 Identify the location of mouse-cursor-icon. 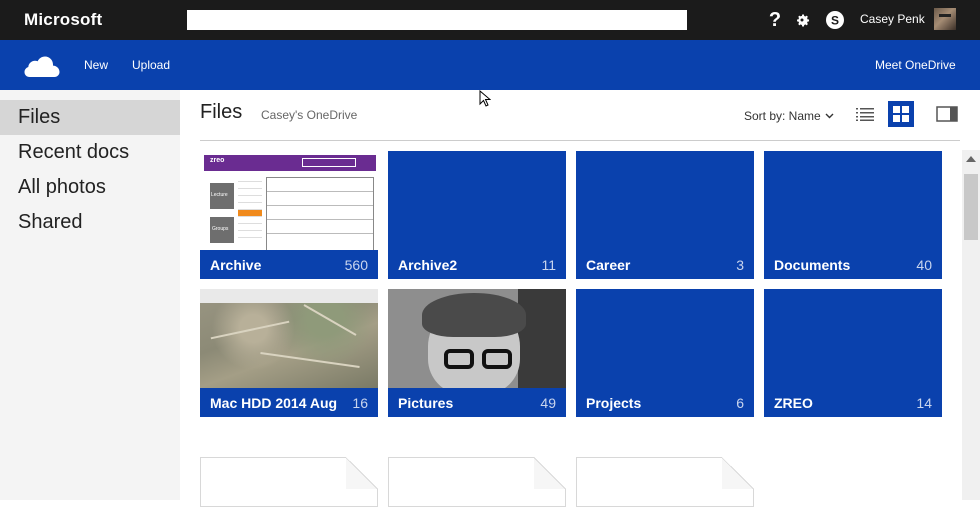
(485, 98).